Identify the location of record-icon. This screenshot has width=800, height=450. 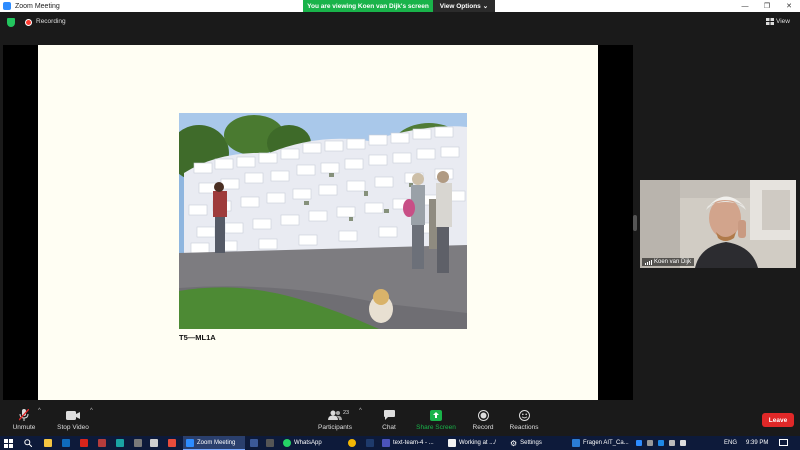
(483, 415).